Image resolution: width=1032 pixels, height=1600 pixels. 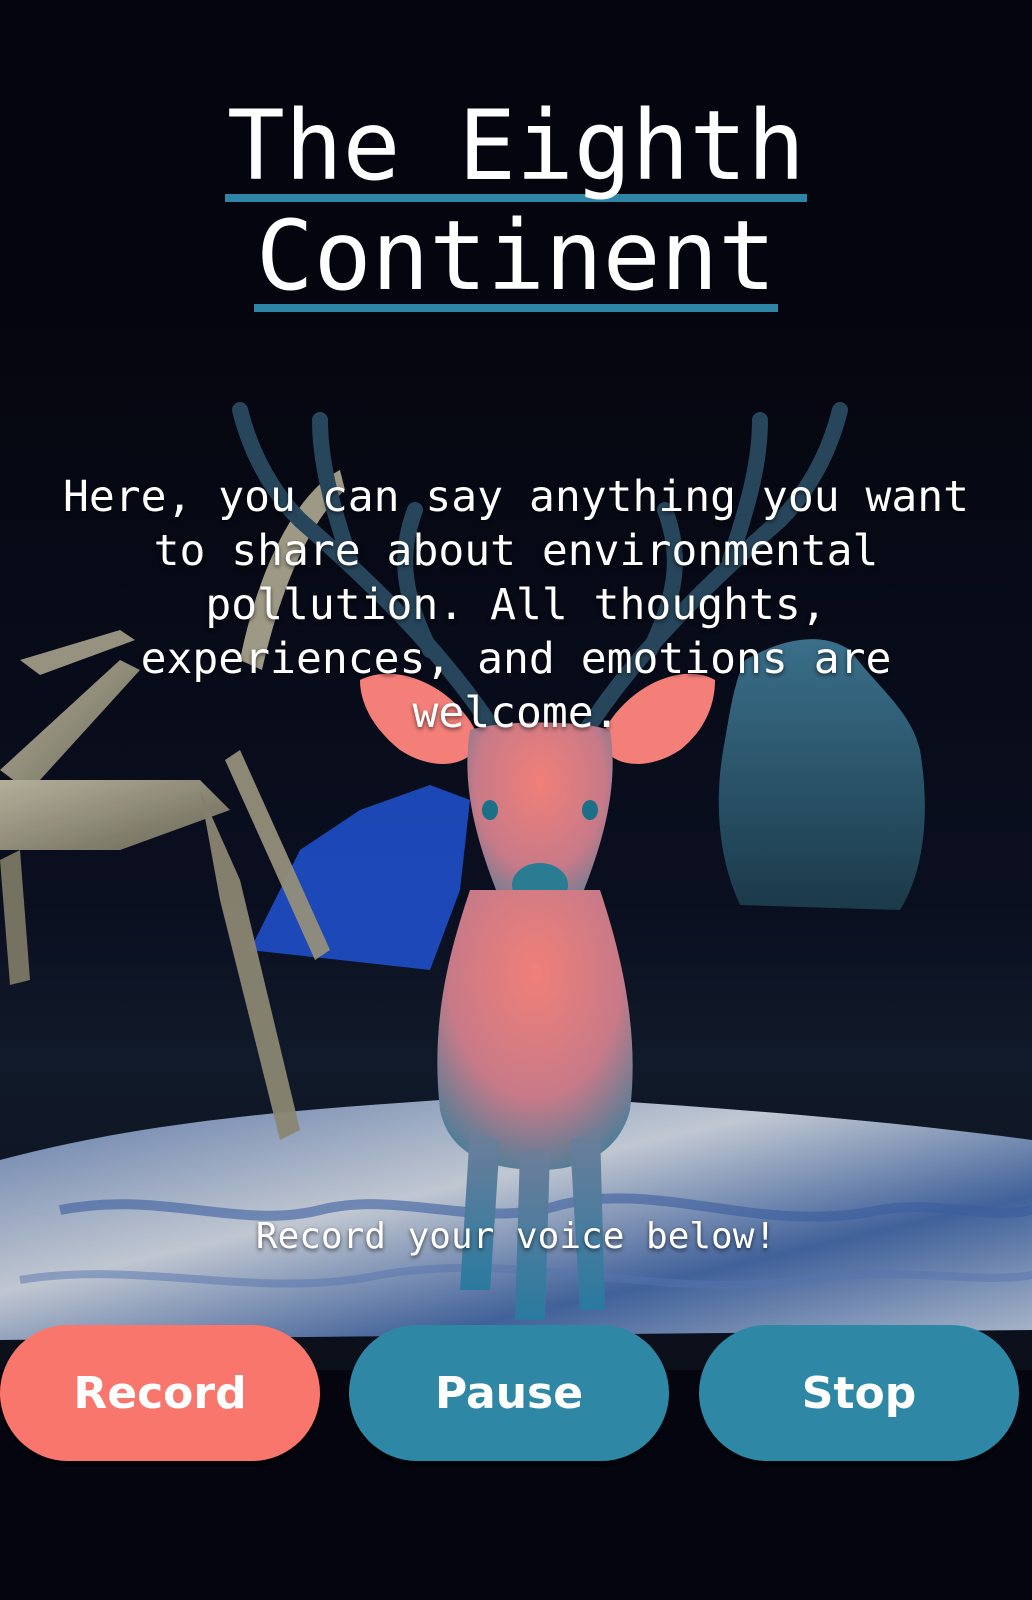 What do you see at coordinates (509, 1393) in the screenshot?
I see `pause-button: Pause` at bounding box center [509, 1393].